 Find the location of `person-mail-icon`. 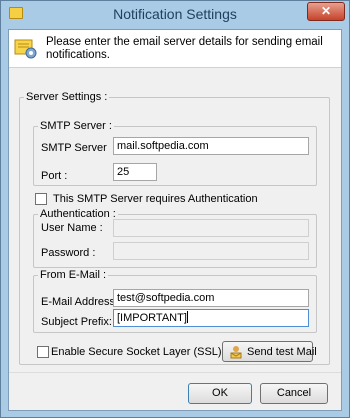

person-mail-icon is located at coordinates (236, 352).